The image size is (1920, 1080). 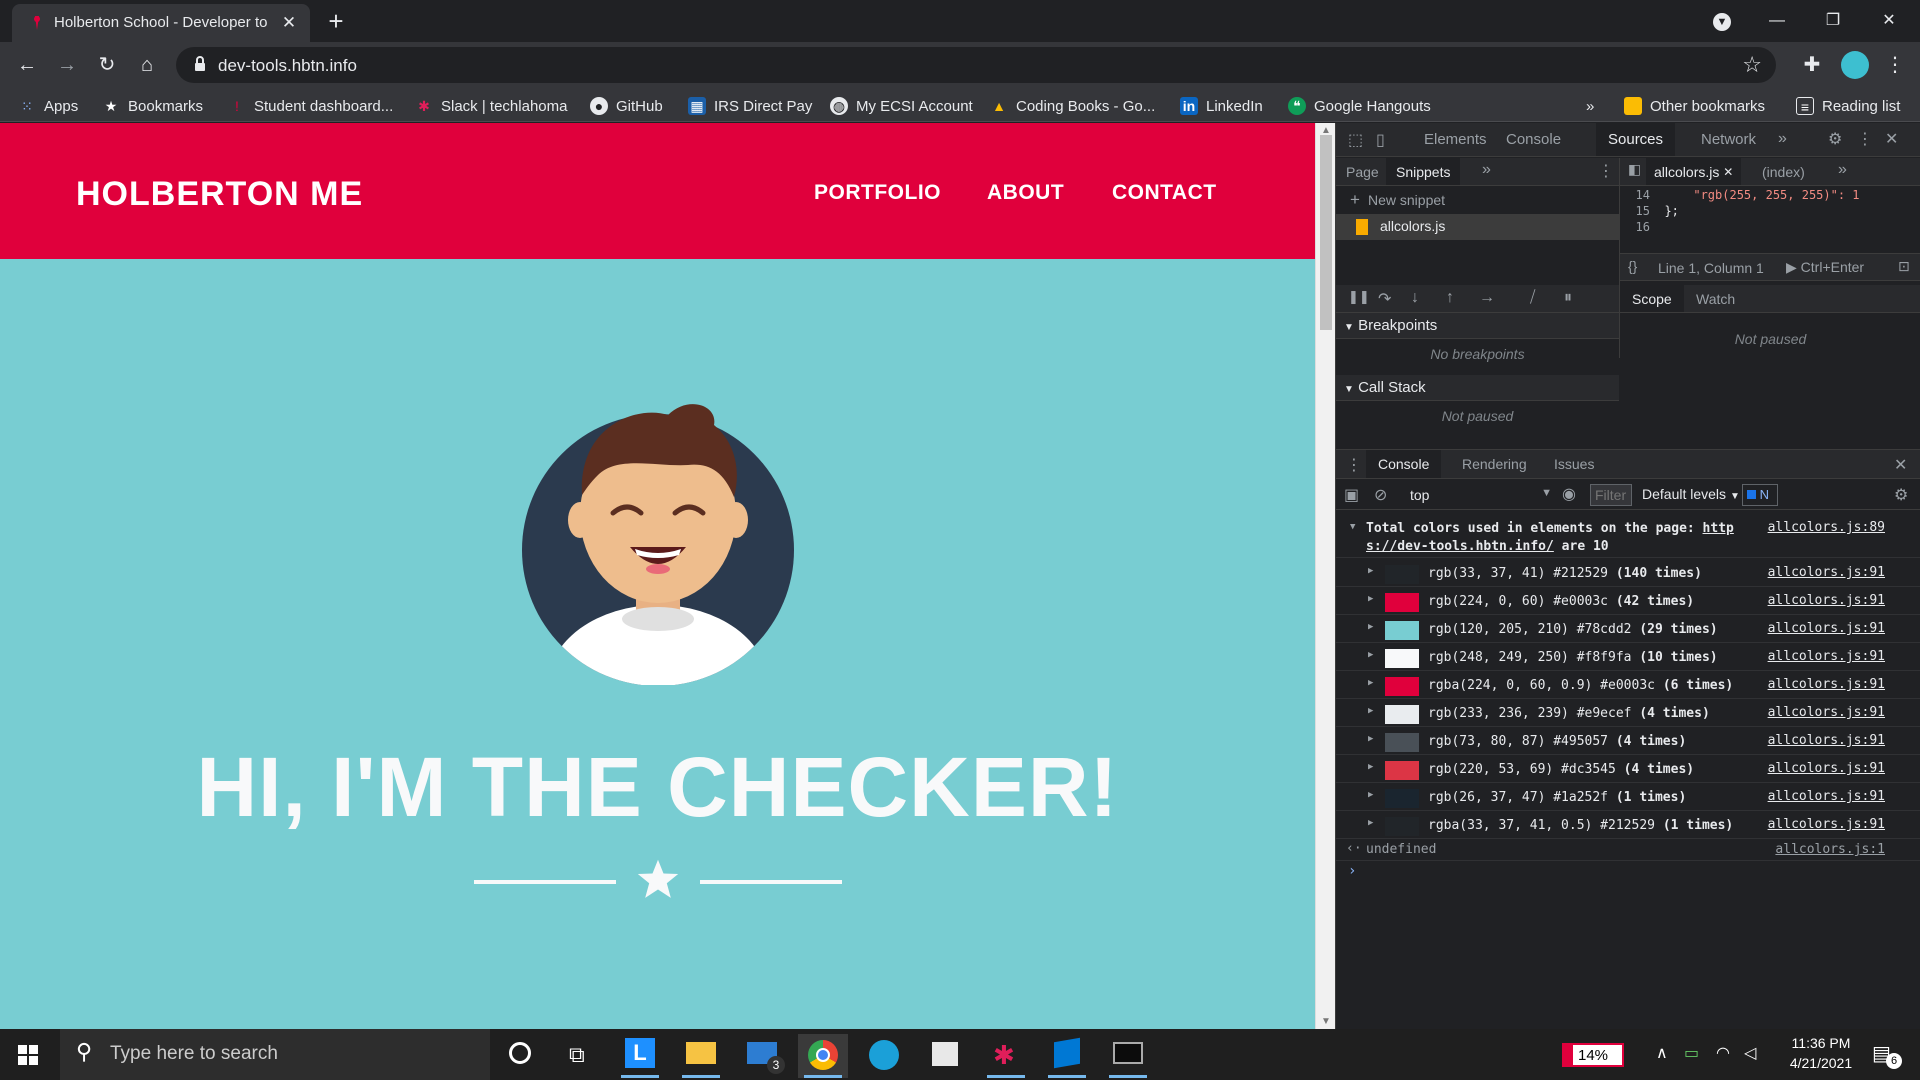 I want to click on file-explorer-icon, so click(x=701, y=1056).